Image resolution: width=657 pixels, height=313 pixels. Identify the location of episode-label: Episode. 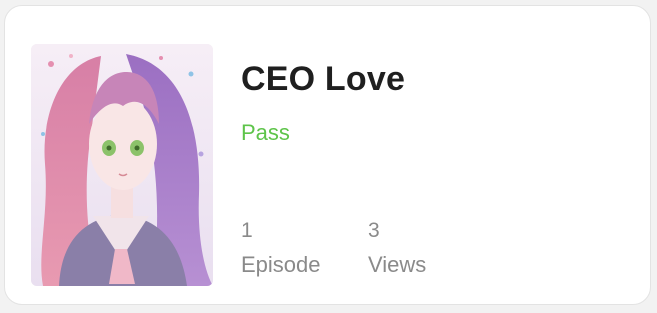
(281, 264).